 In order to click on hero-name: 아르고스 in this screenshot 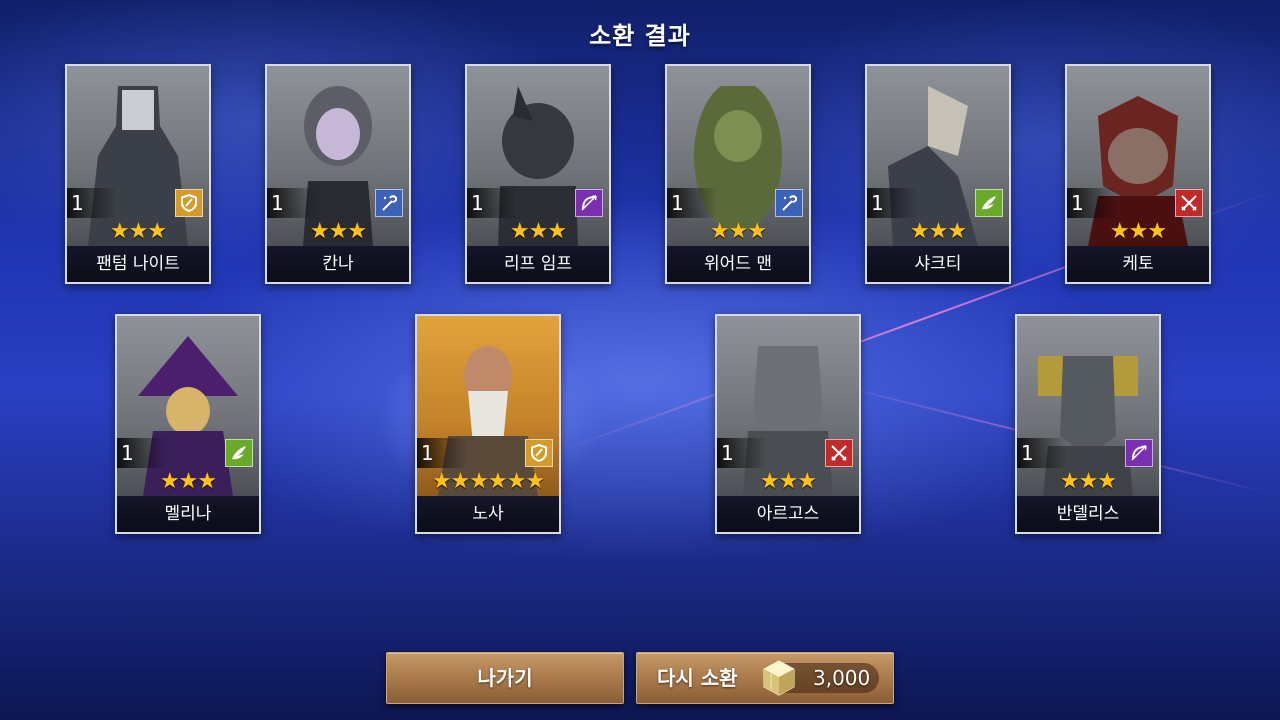, I will do `click(788, 514)`.